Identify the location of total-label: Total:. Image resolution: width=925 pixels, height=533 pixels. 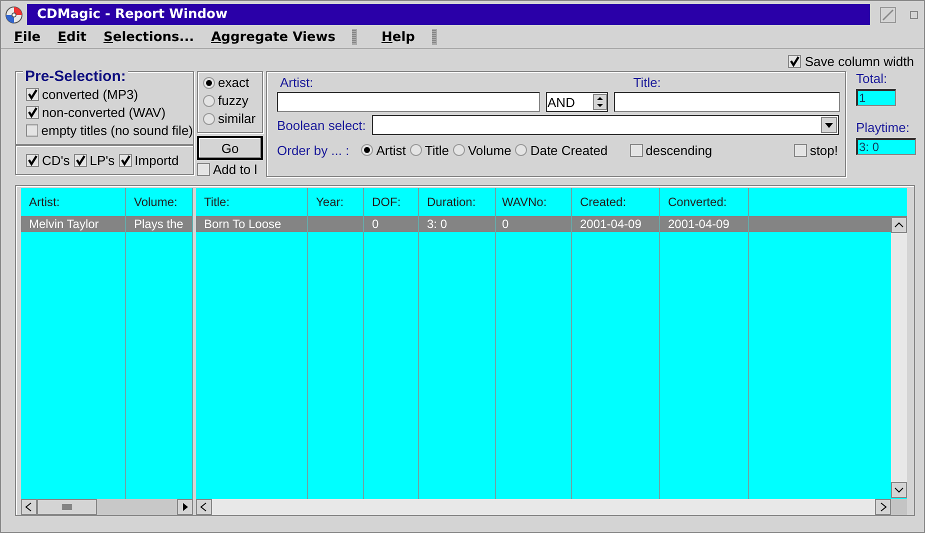
(872, 78).